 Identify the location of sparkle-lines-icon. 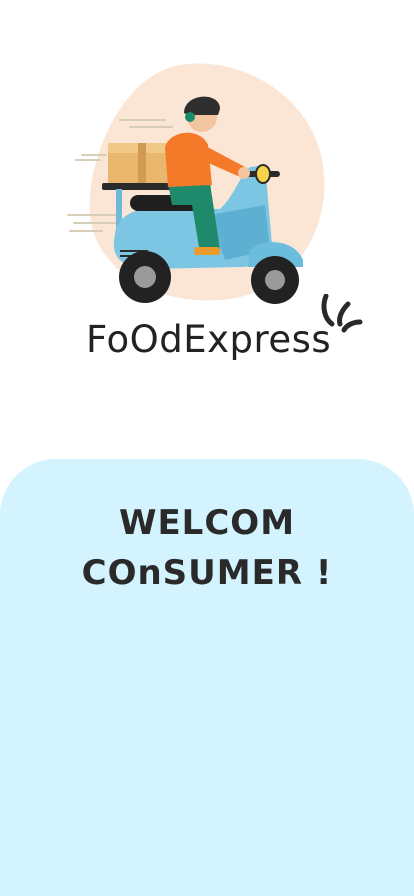
(342, 313).